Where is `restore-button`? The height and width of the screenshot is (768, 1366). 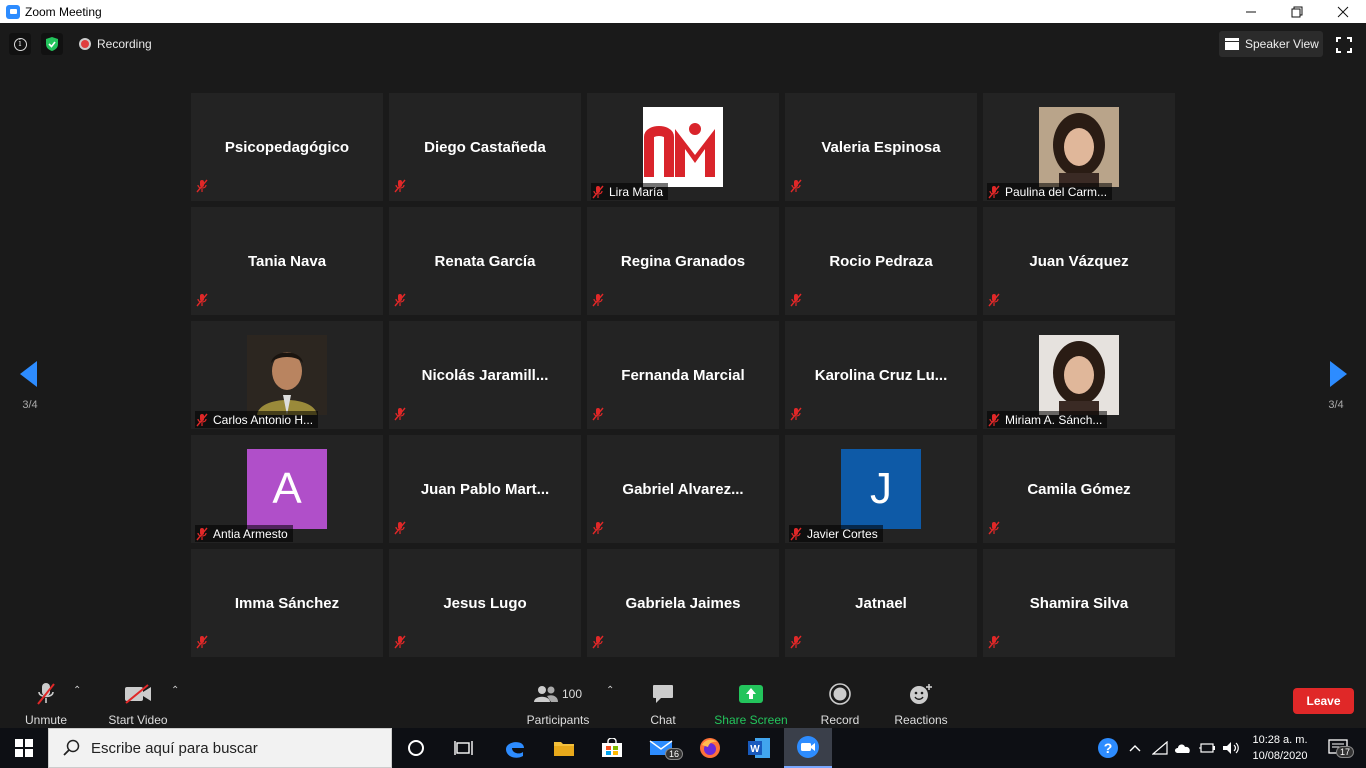
restore-button is located at coordinates (1297, 11).